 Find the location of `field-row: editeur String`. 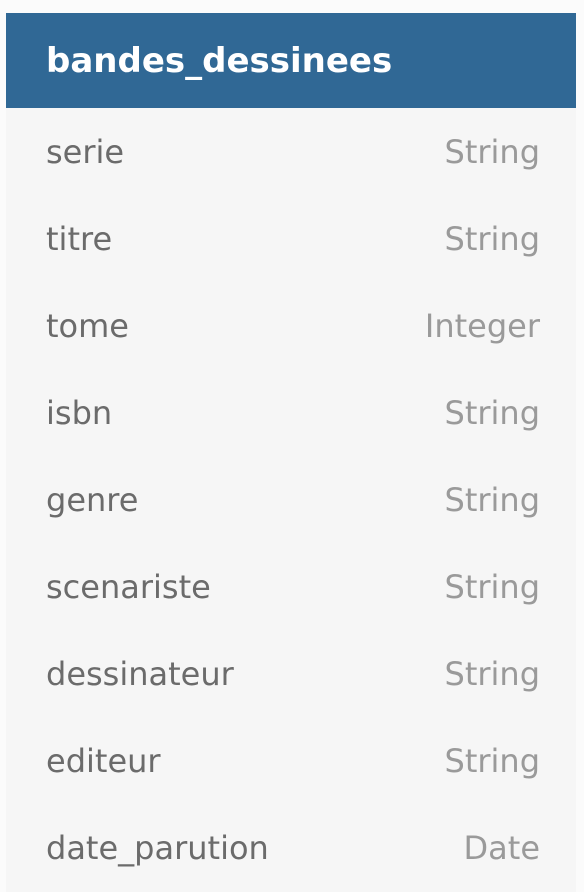

field-row: editeur String is located at coordinates (291, 760).